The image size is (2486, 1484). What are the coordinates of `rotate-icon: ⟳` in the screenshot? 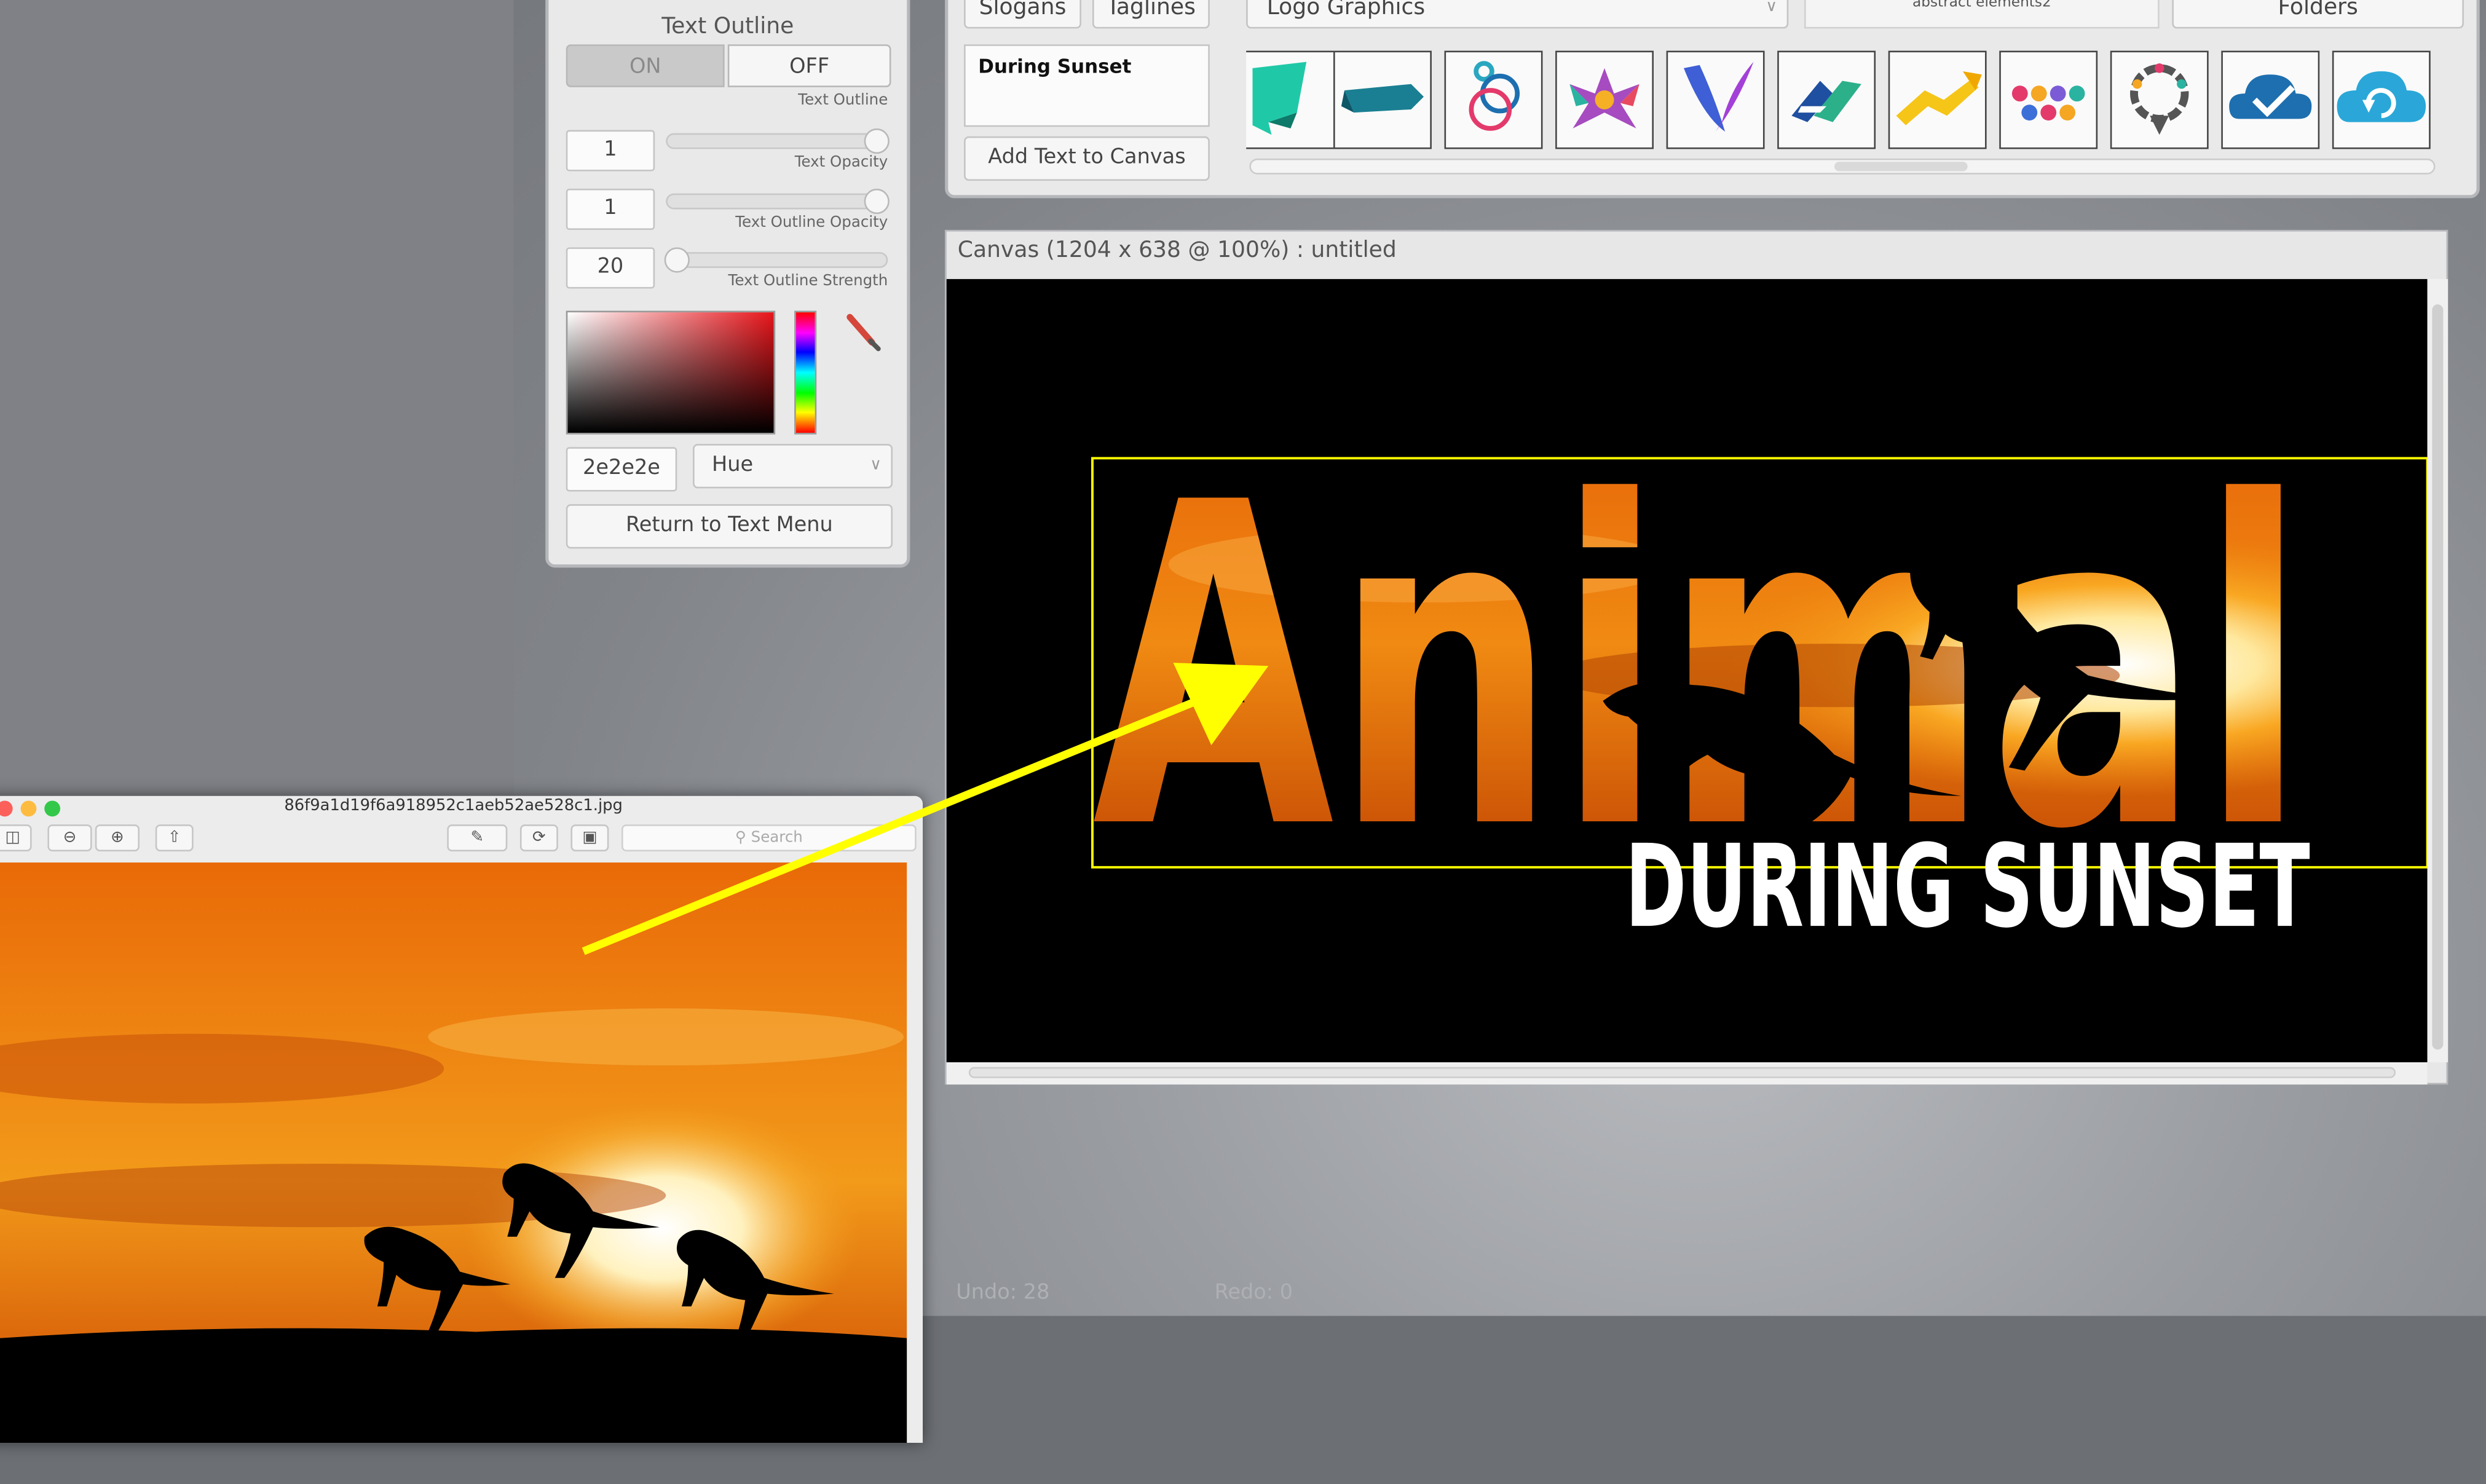 It's located at (538, 837).